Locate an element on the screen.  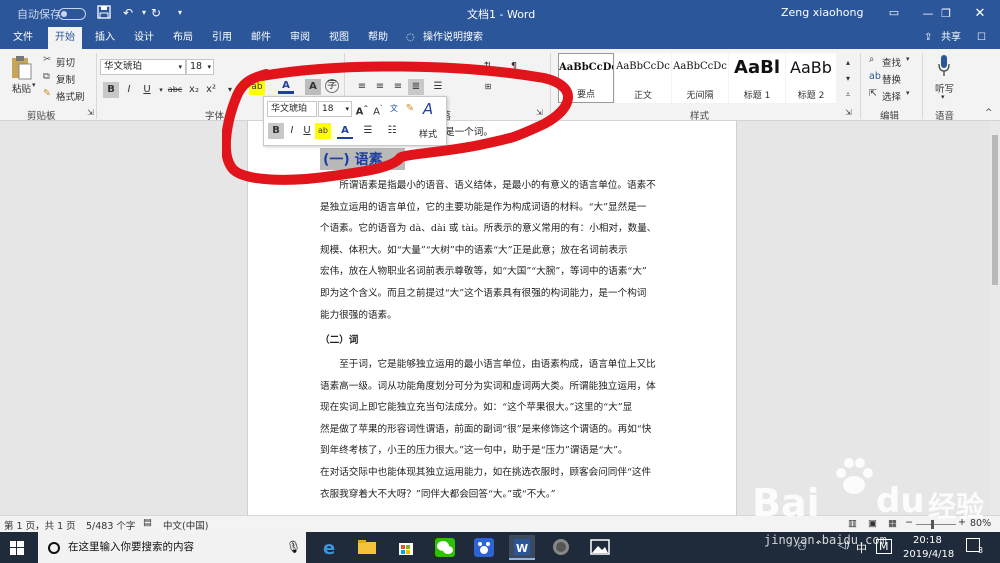
mic-icon: 🎙 is located at coordinates (293, 547).